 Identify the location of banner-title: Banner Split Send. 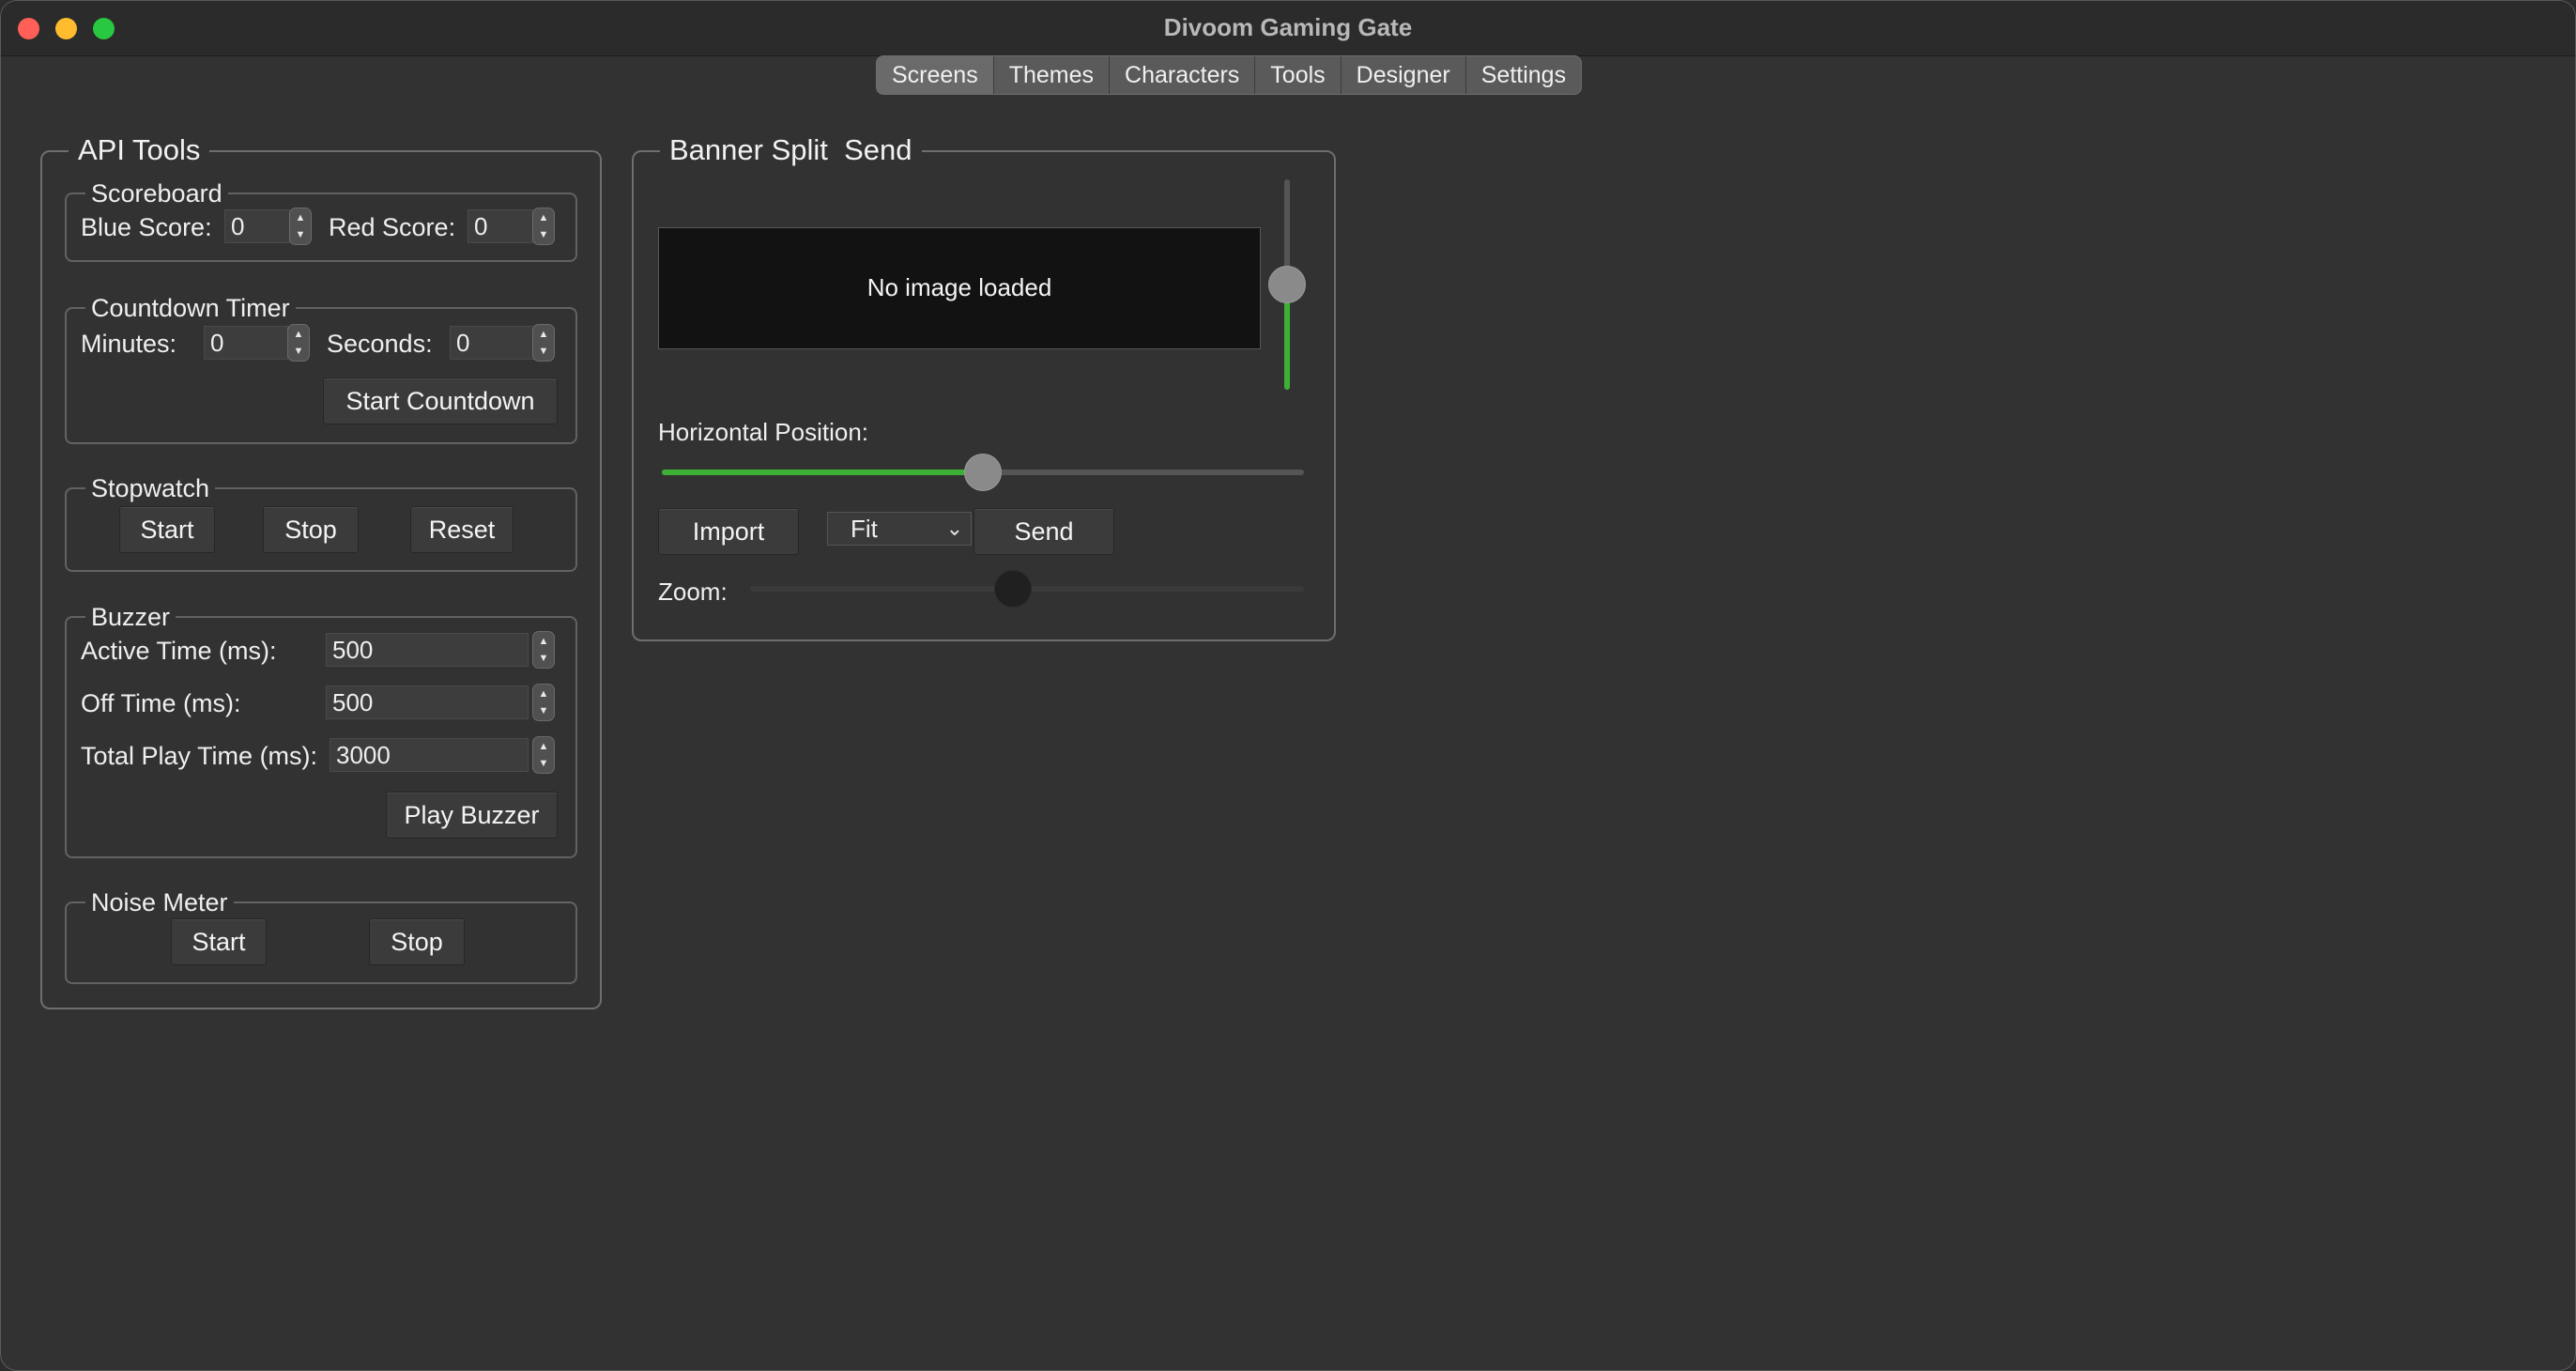
(791, 150).